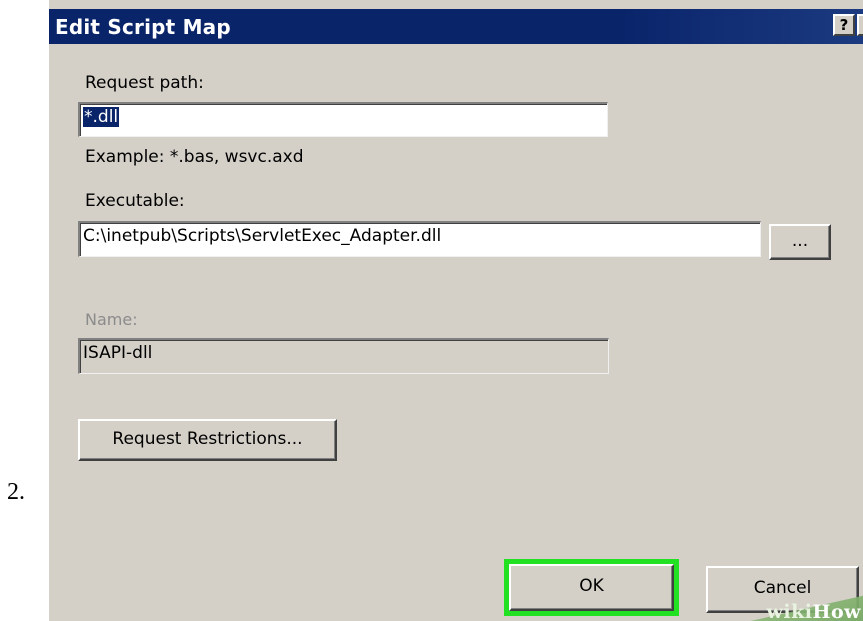 The width and height of the screenshot is (863, 621). I want to click on request-path-value: *.dll, so click(101, 117).